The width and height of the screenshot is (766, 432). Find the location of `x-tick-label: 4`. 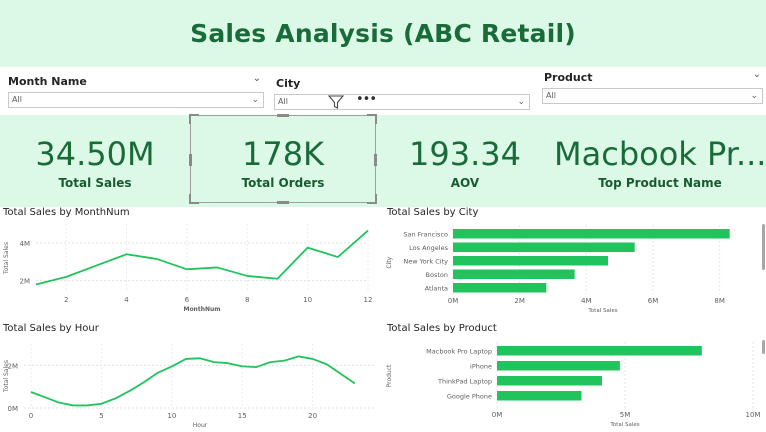

x-tick-label: 4 is located at coordinates (126, 300).